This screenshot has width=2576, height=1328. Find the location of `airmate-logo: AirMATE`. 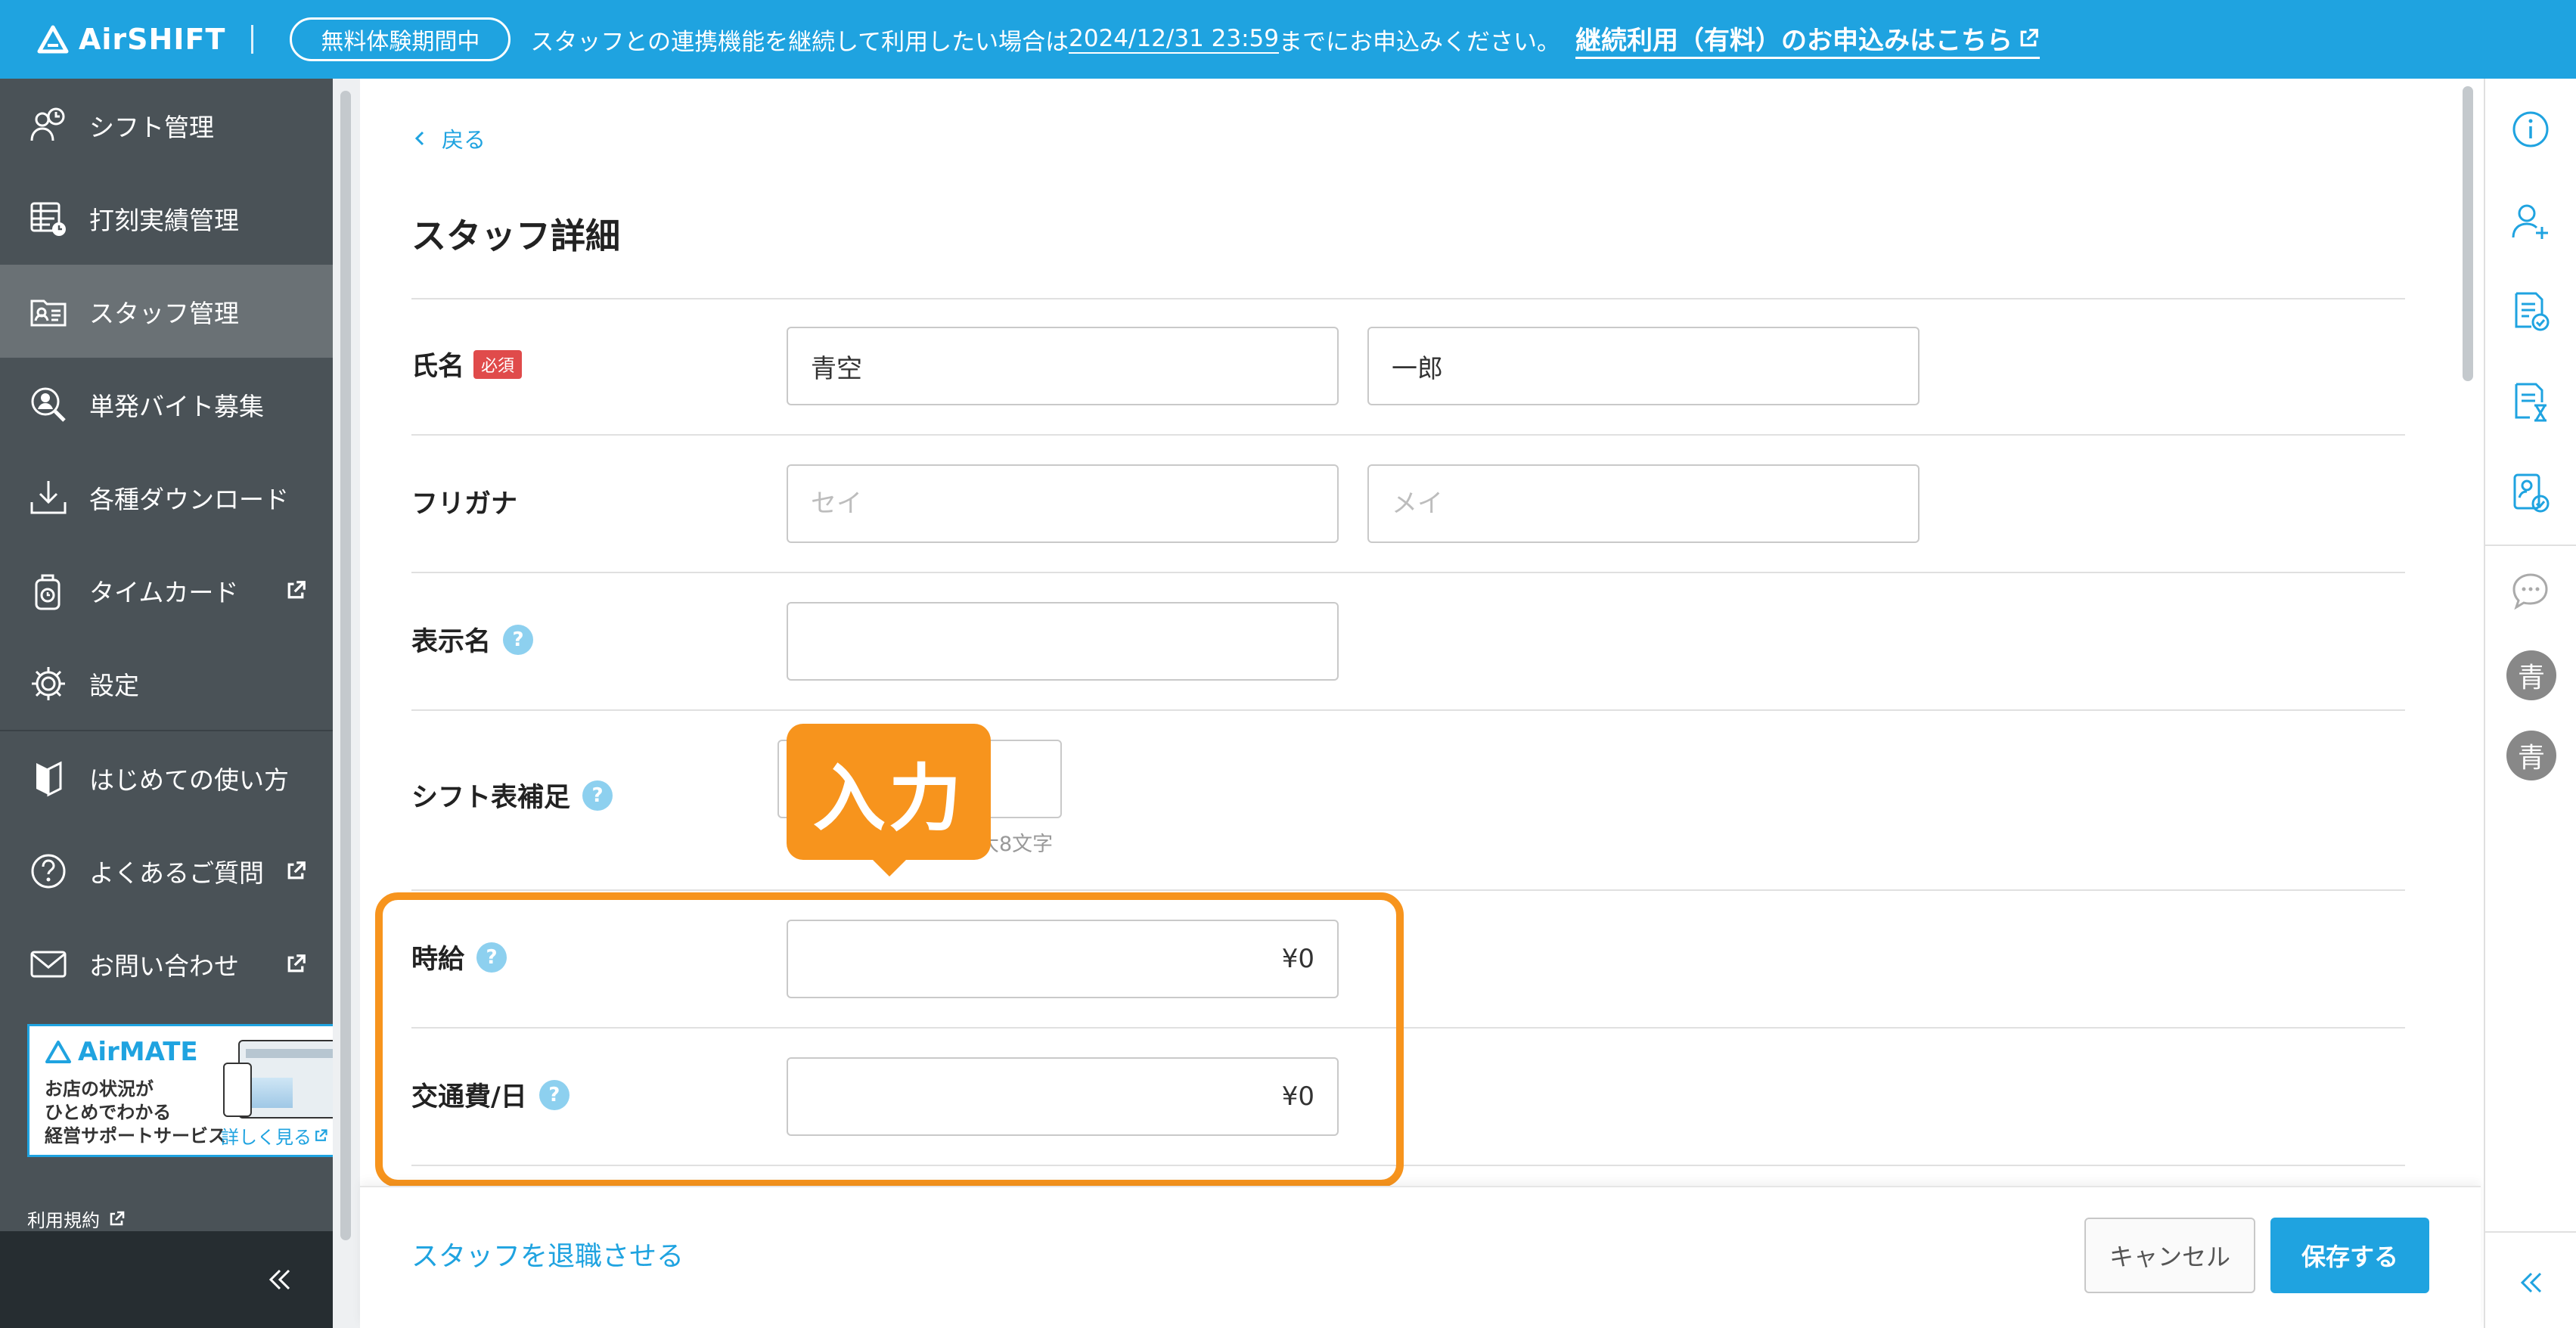

airmate-logo: AirMATE is located at coordinates (121, 1052).